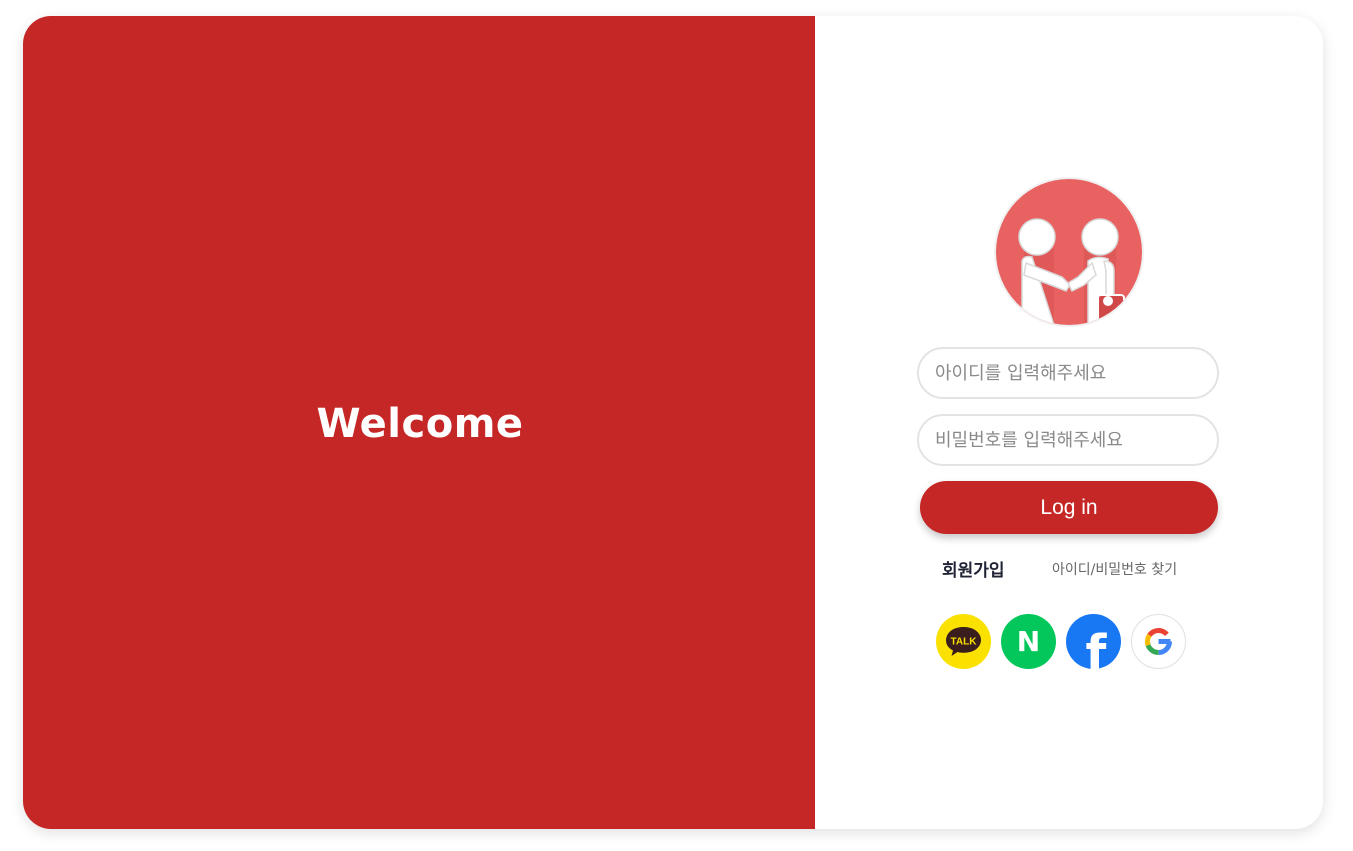 The height and width of the screenshot is (851, 1353). I want to click on google-icon: G, so click(1158, 641).